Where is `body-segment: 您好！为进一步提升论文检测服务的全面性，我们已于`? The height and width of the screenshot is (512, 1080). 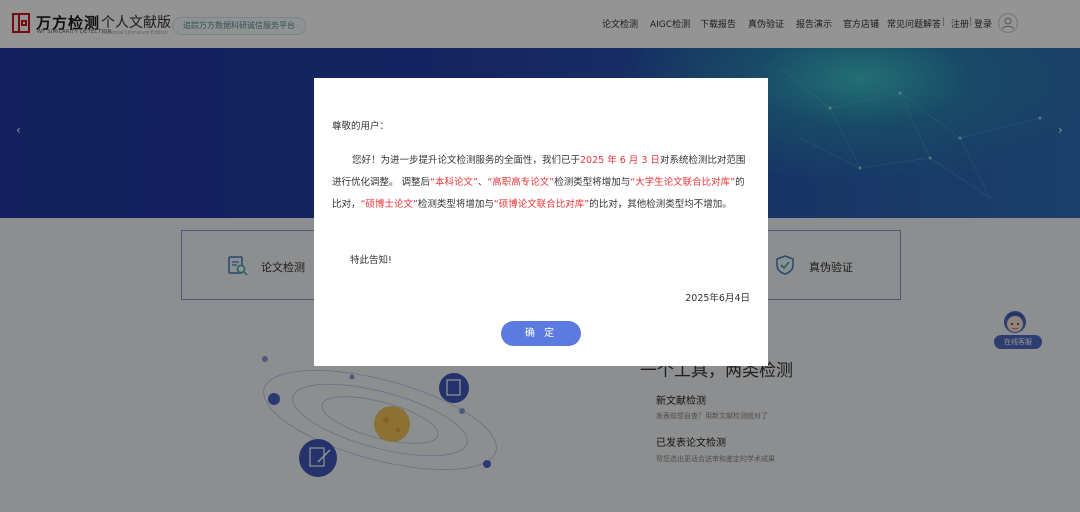
body-segment: 您好！为进一步提升论文检测服务的全面性，我们已于 is located at coordinates (466, 160).